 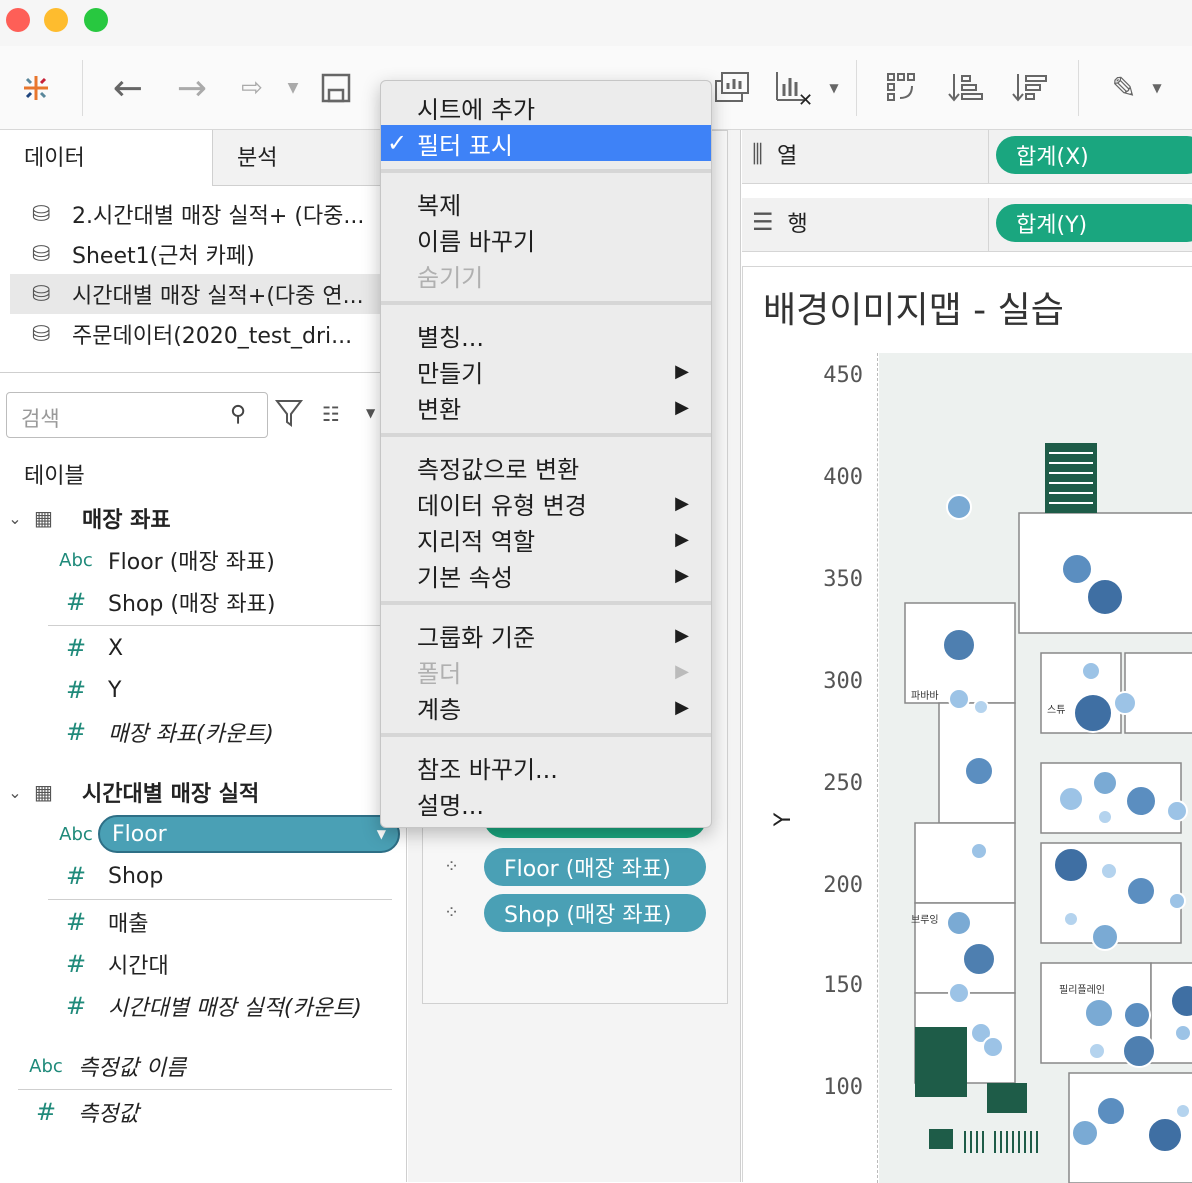 I want to click on database-icon: ⛁, so click(x=41, y=254).